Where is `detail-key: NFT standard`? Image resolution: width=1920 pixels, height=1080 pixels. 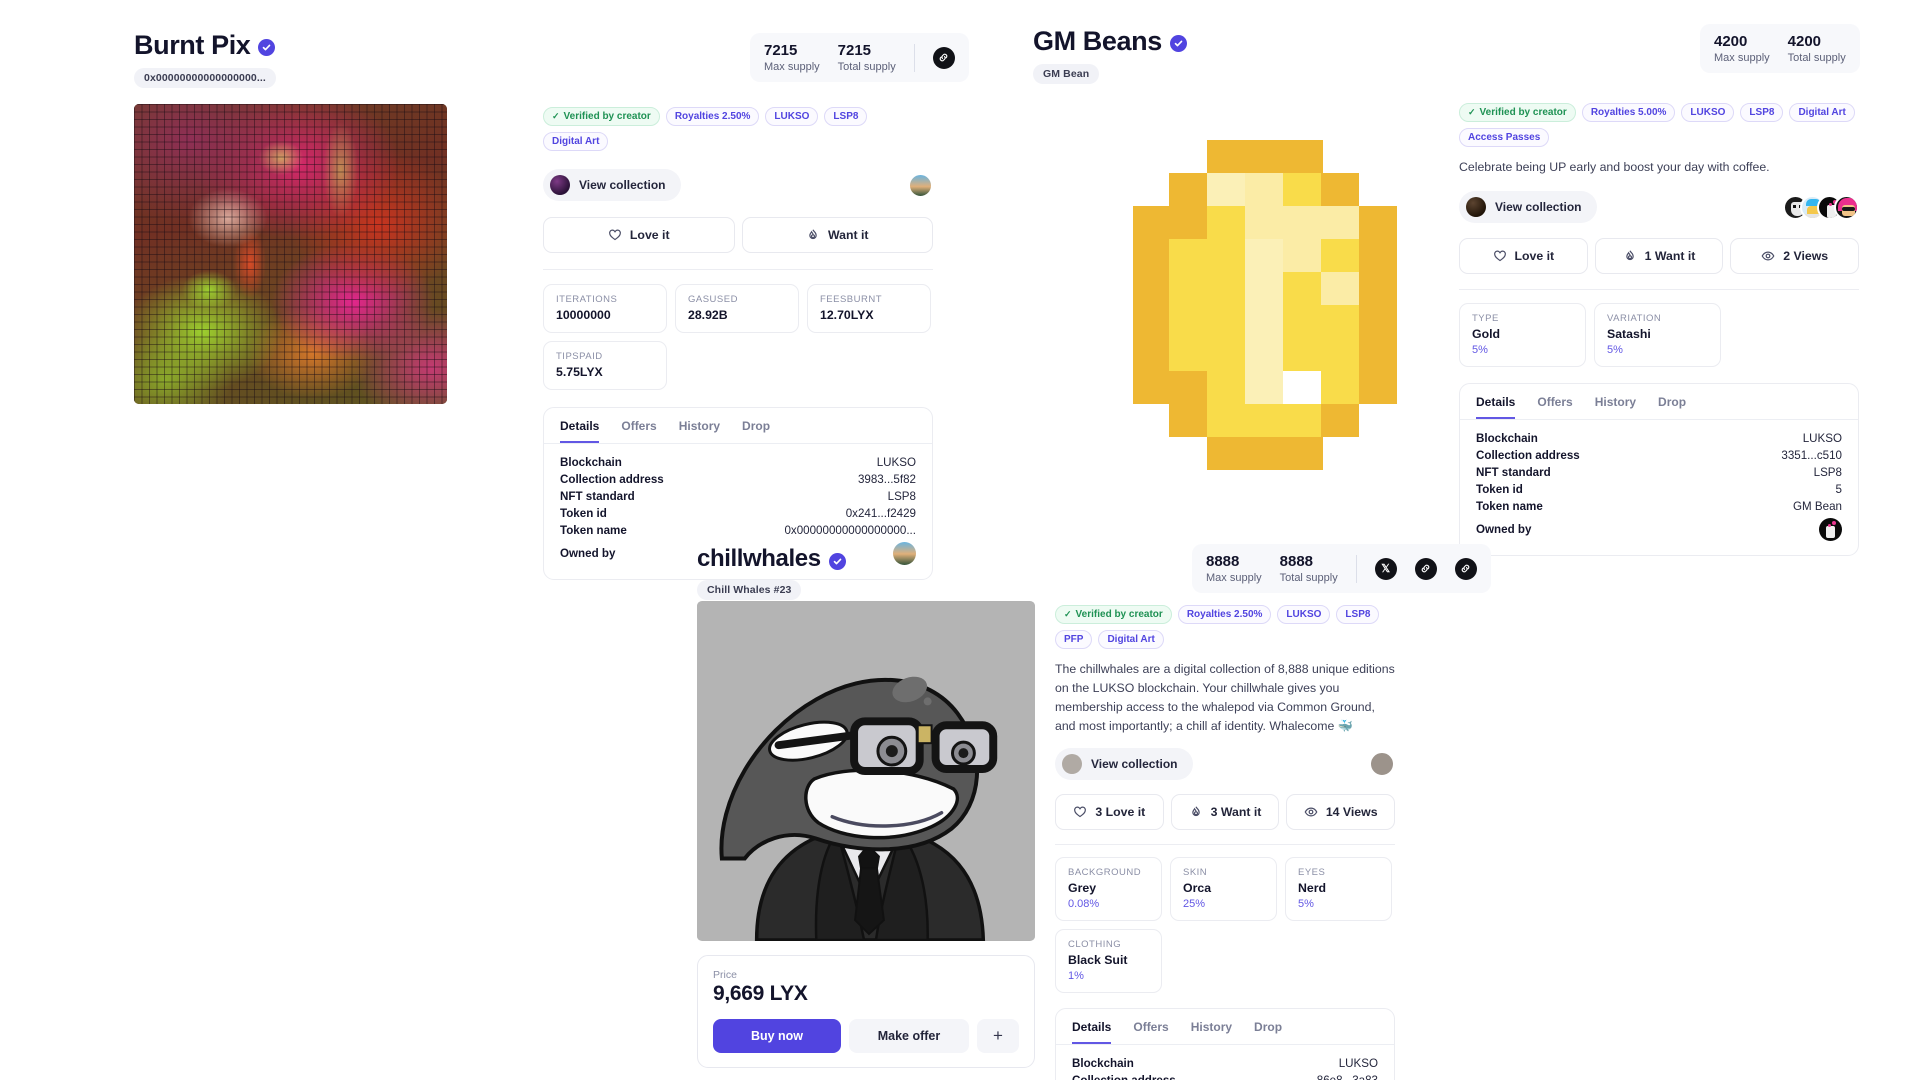 detail-key: NFT standard is located at coordinates (597, 496).